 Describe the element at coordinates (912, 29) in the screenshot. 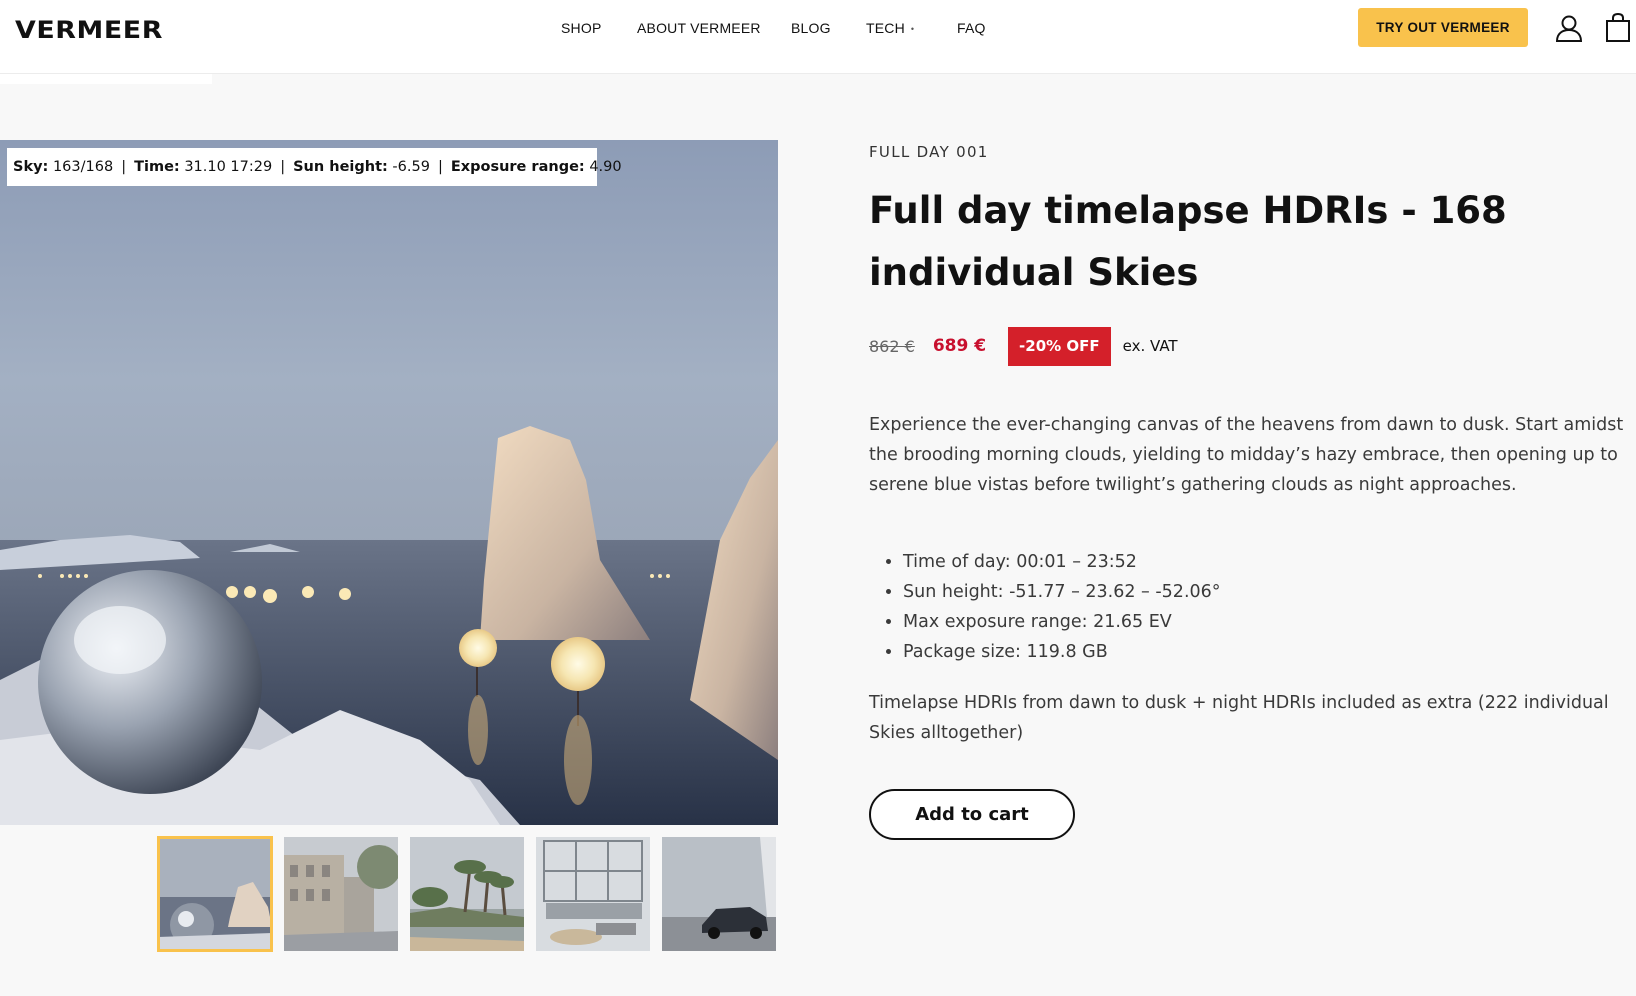

I see `chevron-down-icon: •` at that location.